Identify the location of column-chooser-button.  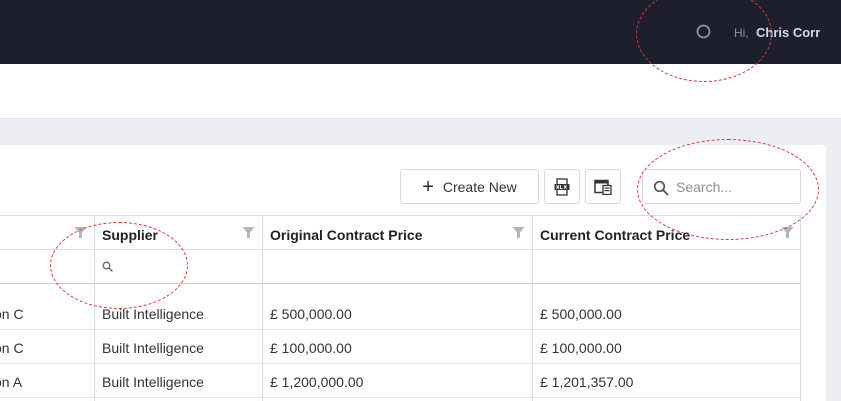
(603, 186).